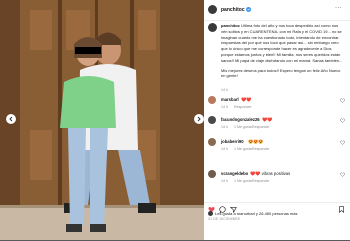 The height and width of the screenshot is (241, 350). What do you see at coordinates (212, 27) in the screenshot?
I see `caption-avatar` at bounding box center [212, 27].